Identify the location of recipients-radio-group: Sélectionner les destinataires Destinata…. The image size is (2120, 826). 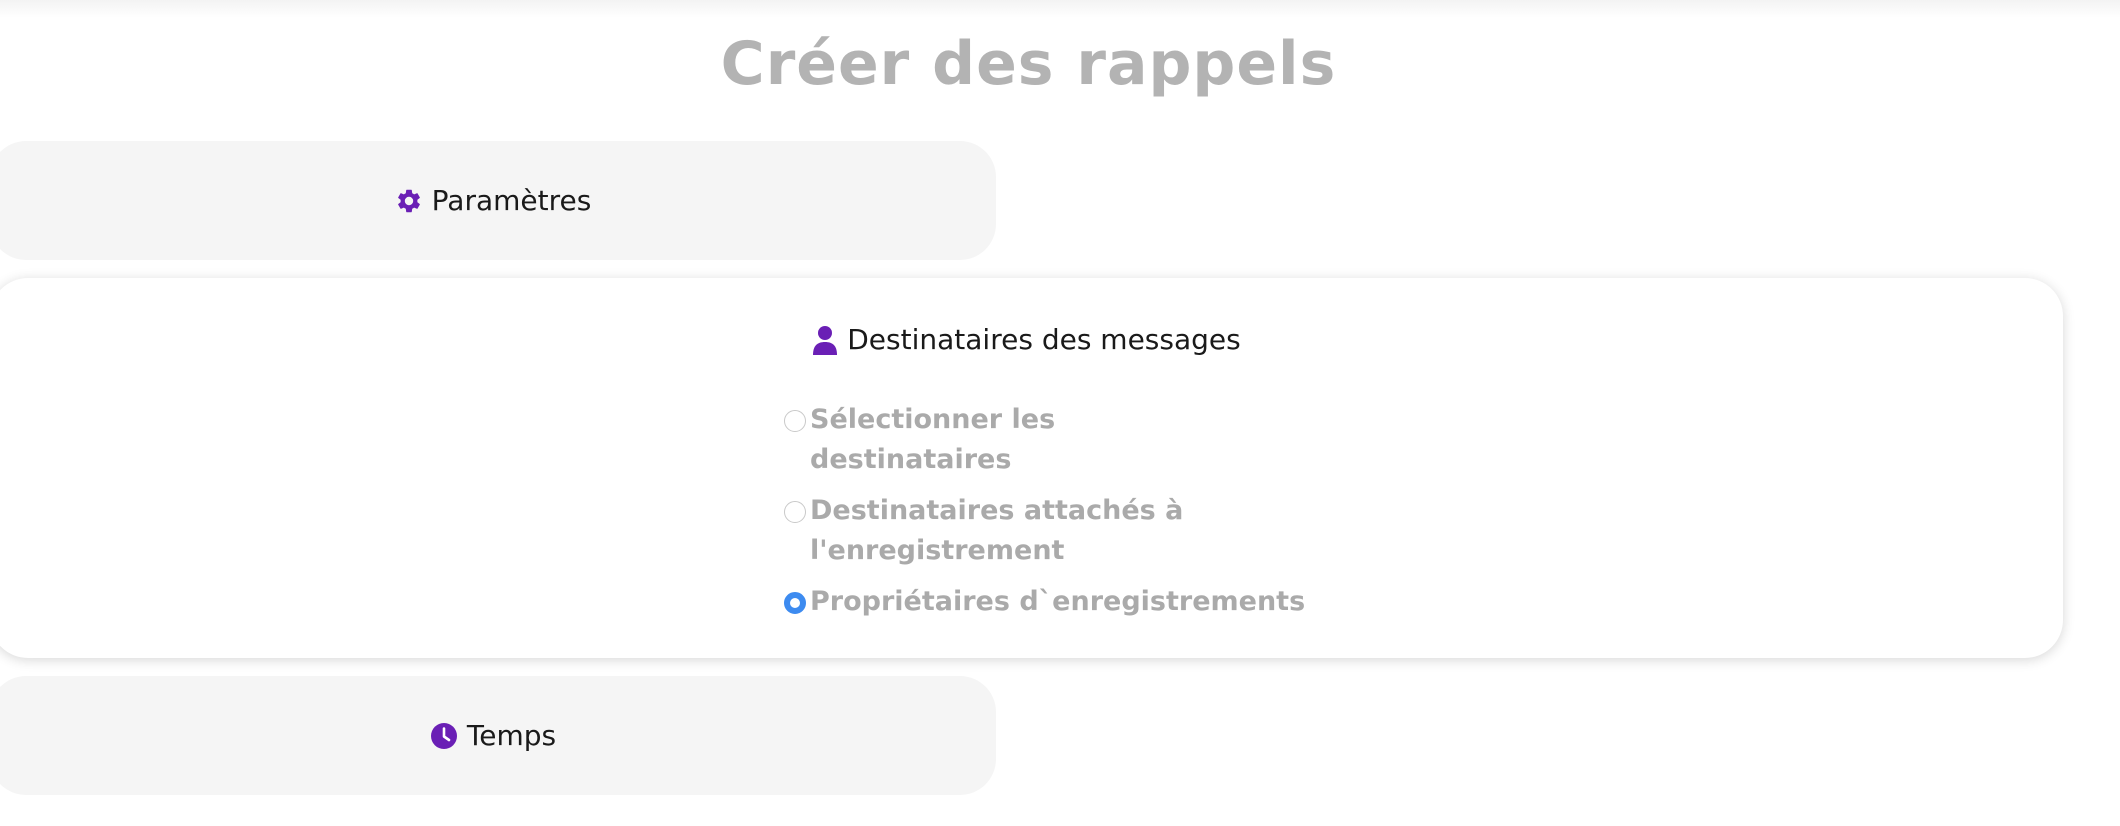
(1064, 521).